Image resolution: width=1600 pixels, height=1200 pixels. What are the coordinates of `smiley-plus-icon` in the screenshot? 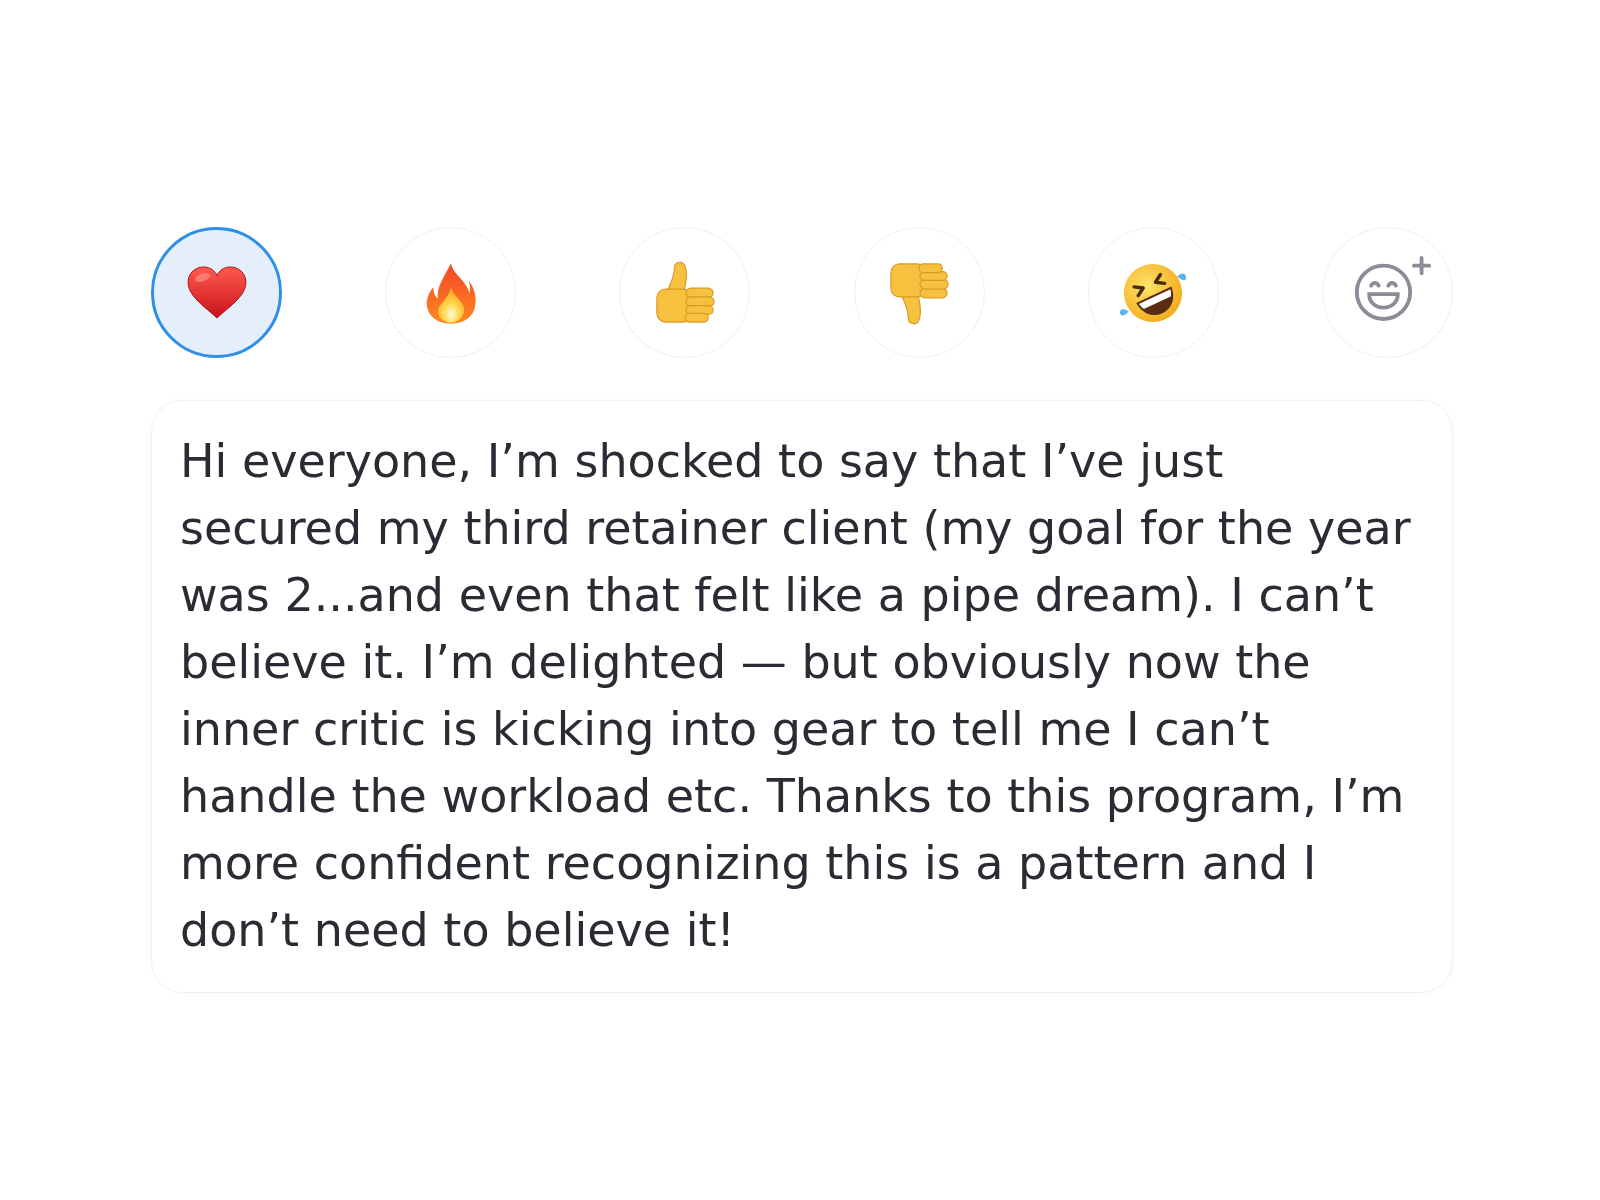 It's located at (1393, 288).